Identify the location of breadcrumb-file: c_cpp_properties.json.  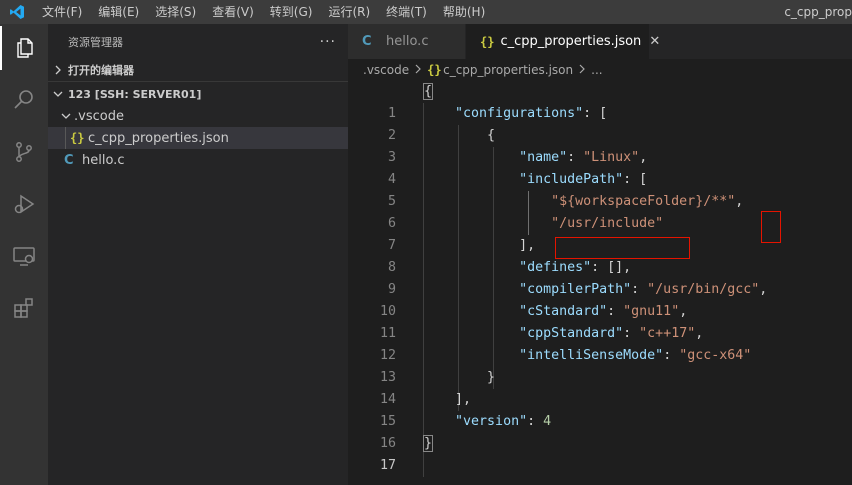
(508, 70).